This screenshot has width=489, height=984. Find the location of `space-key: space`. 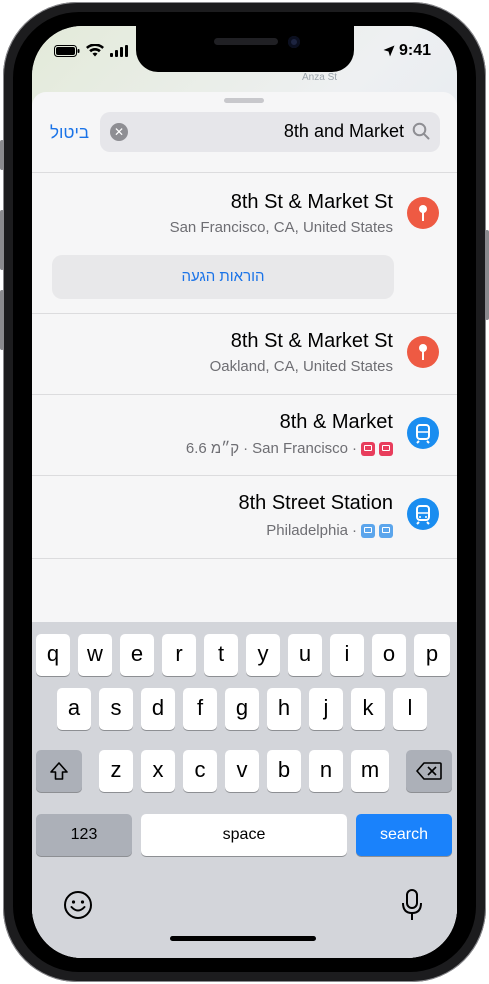

space-key: space is located at coordinates (244, 835).